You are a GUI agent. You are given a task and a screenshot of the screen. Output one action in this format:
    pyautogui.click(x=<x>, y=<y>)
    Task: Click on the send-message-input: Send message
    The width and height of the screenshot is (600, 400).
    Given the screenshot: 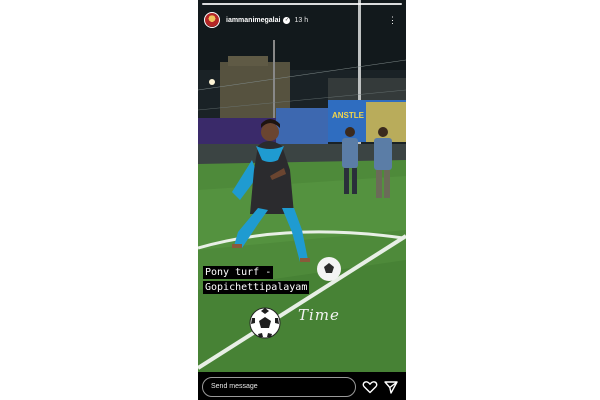 What is the action you would take?
    pyautogui.click(x=279, y=387)
    